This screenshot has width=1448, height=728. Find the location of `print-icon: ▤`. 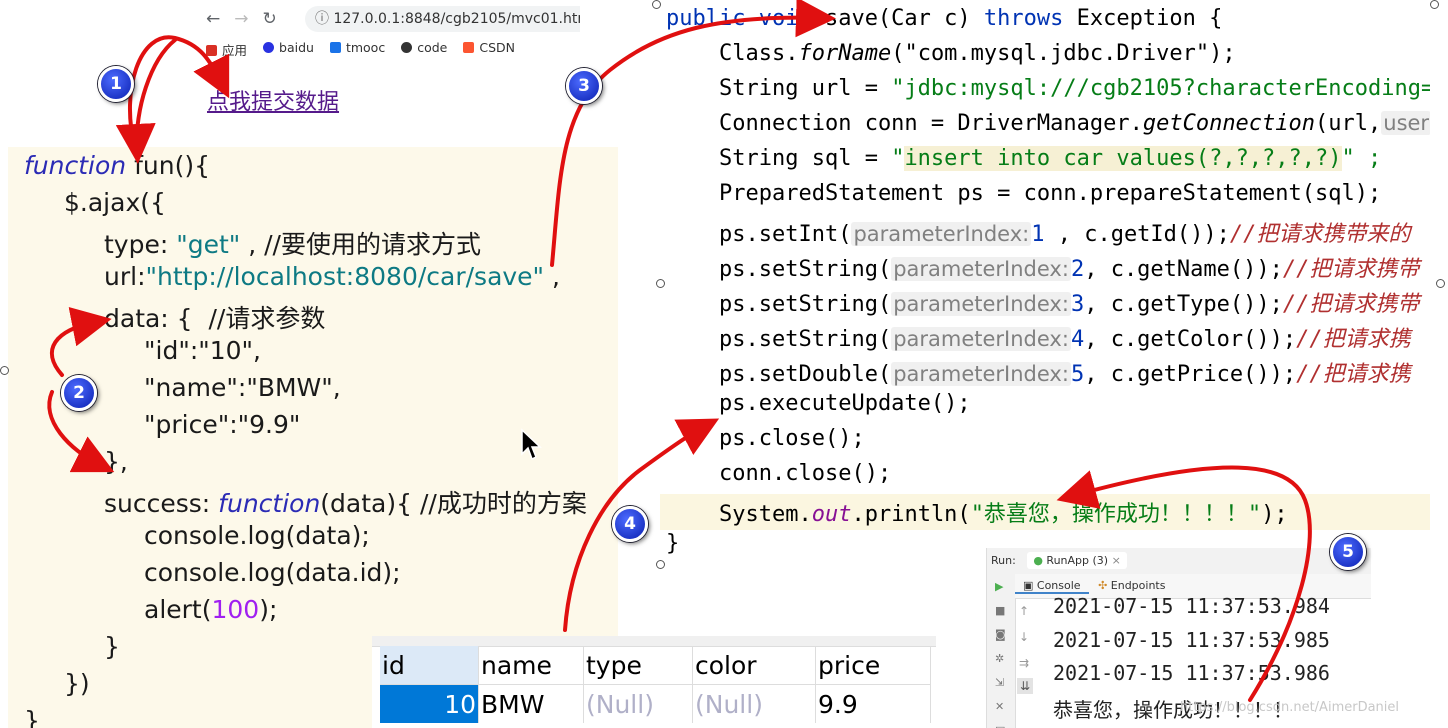

print-icon: ▤ is located at coordinates (1000, 726).